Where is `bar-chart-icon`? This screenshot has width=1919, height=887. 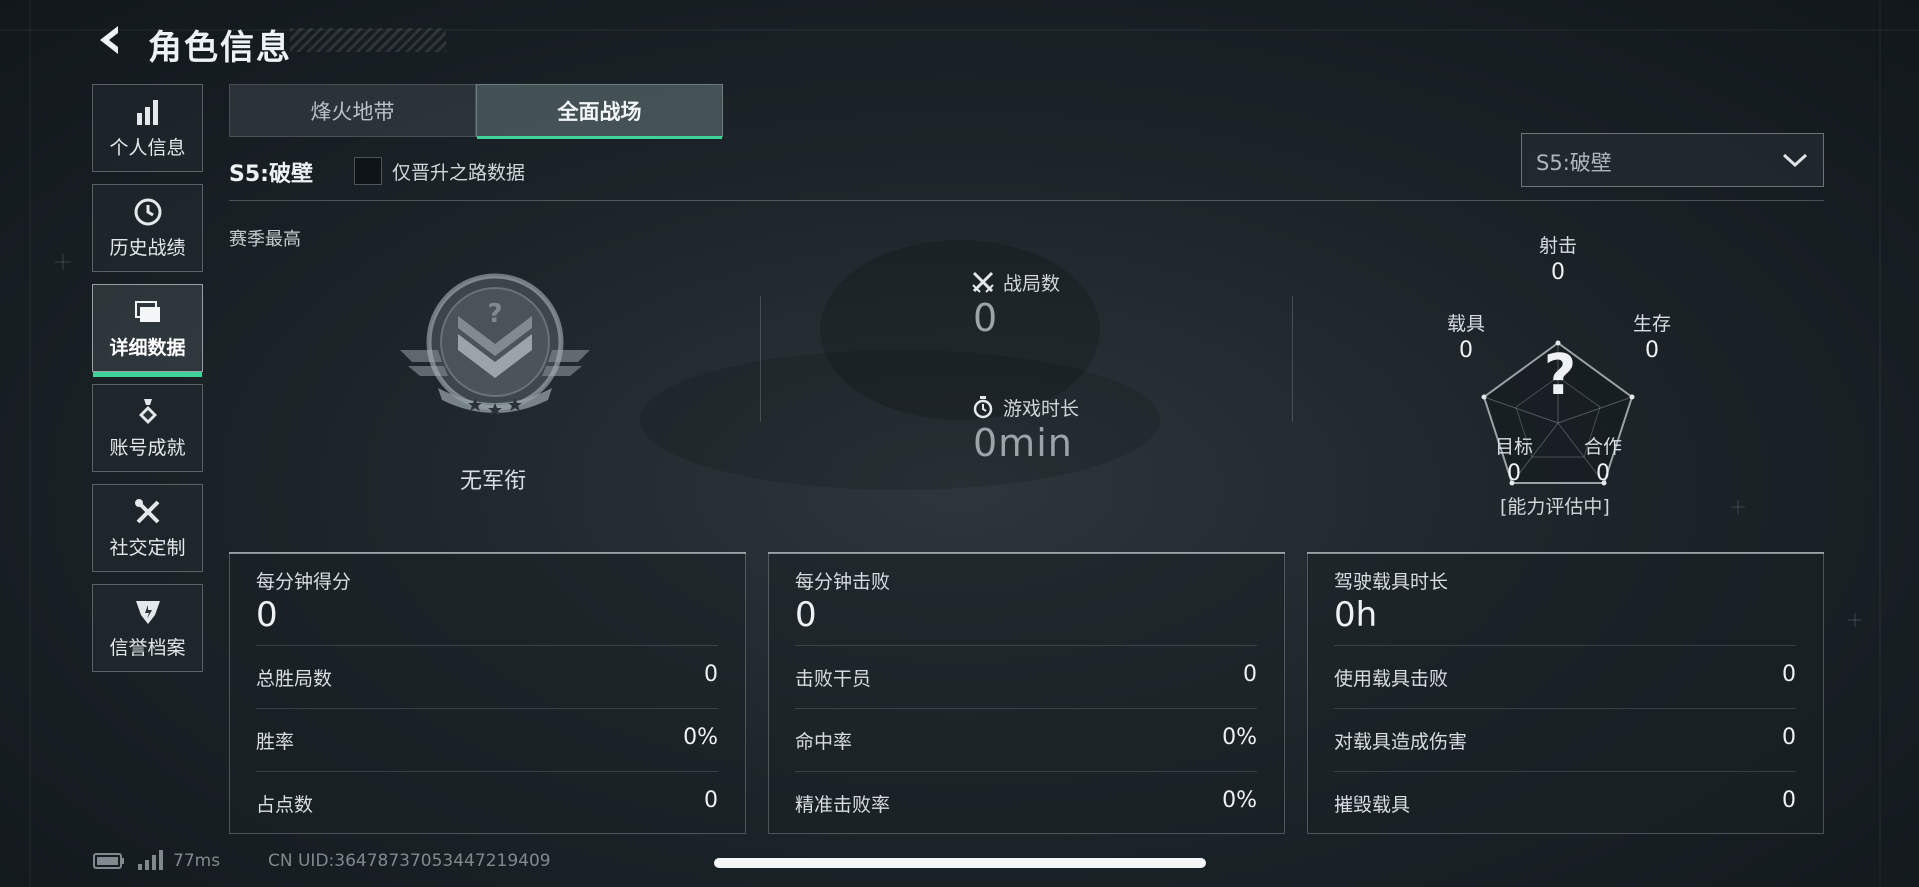
bar-chart-icon is located at coordinates (147, 112).